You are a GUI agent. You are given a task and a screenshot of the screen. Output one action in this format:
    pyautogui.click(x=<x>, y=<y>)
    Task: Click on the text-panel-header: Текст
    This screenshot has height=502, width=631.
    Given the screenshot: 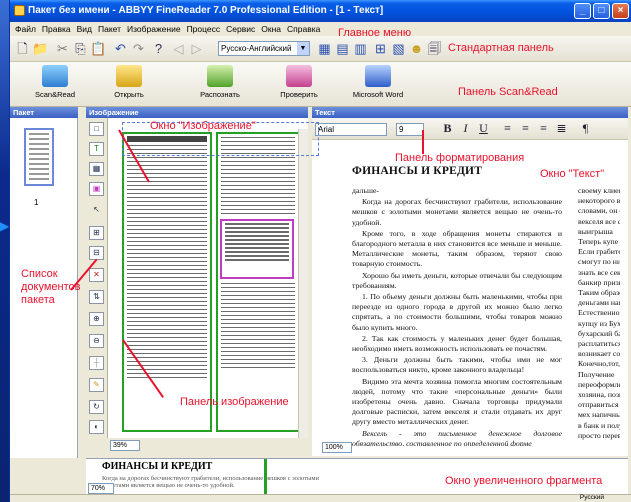 What is the action you would take?
    pyautogui.click(x=470, y=112)
    